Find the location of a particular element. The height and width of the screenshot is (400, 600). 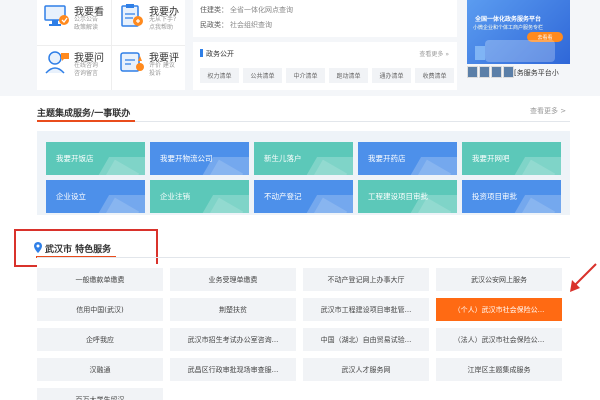

section-underline is located at coordinates (86, 121).